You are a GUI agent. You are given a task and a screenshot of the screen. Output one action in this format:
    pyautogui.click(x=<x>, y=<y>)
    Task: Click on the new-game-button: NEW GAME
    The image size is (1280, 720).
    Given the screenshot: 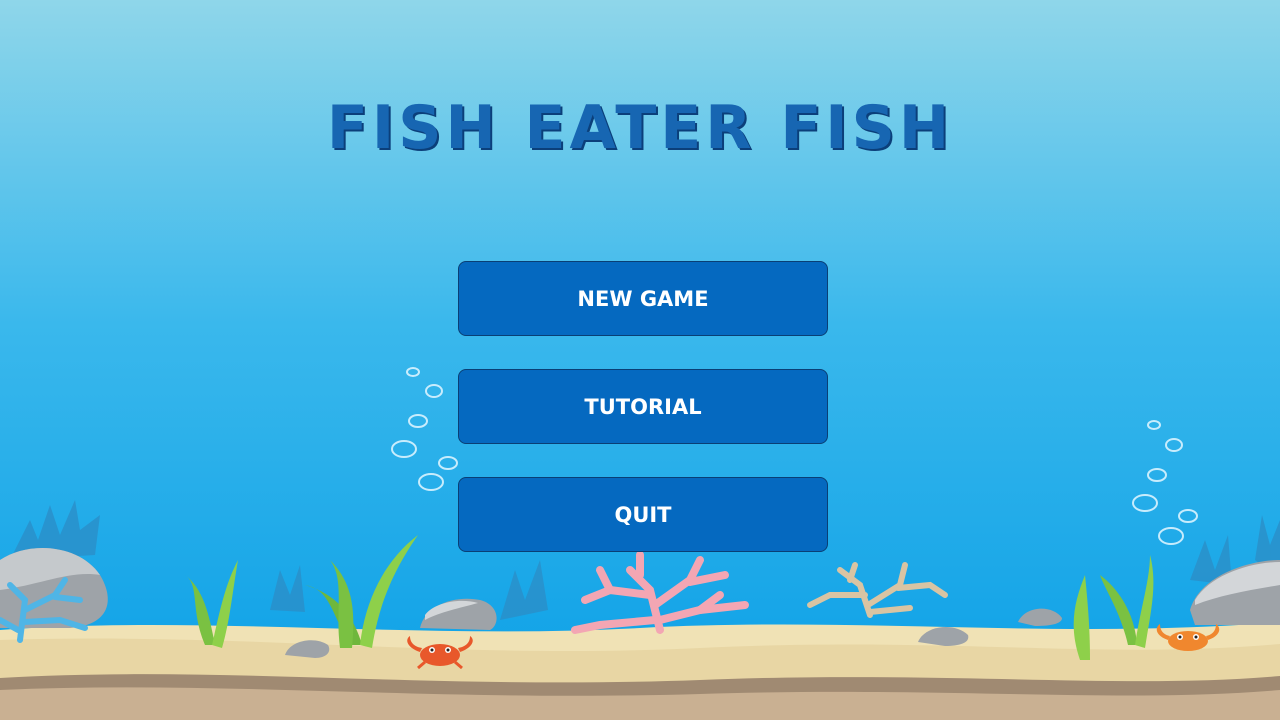 What is the action you would take?
    pyautogui.click(x=643, y=298)
    